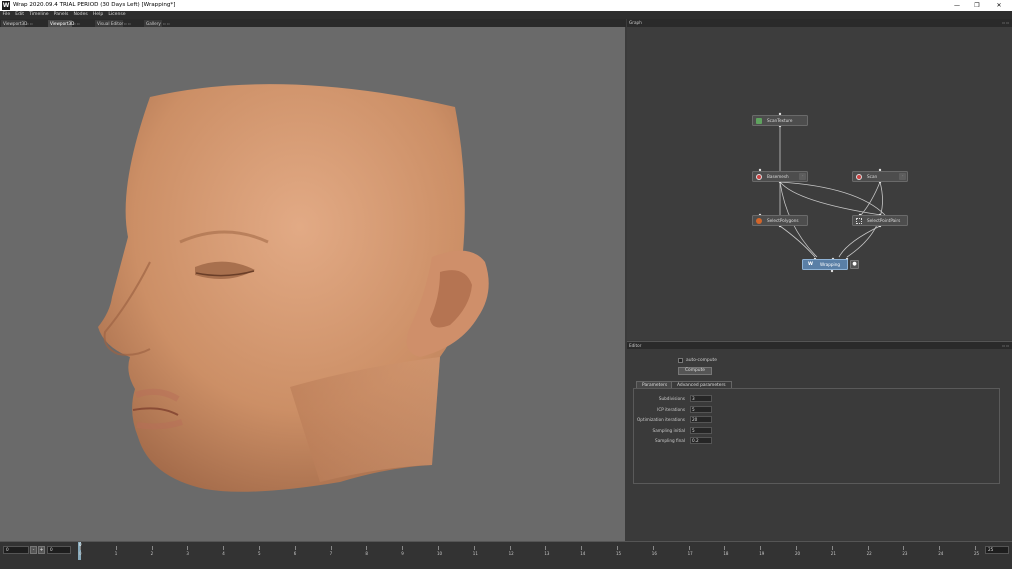 This screenshot has width=1012, height=569. Describe the element at coordinates (117, 15) in the screenshot. I see `menu-license: License` at that location.